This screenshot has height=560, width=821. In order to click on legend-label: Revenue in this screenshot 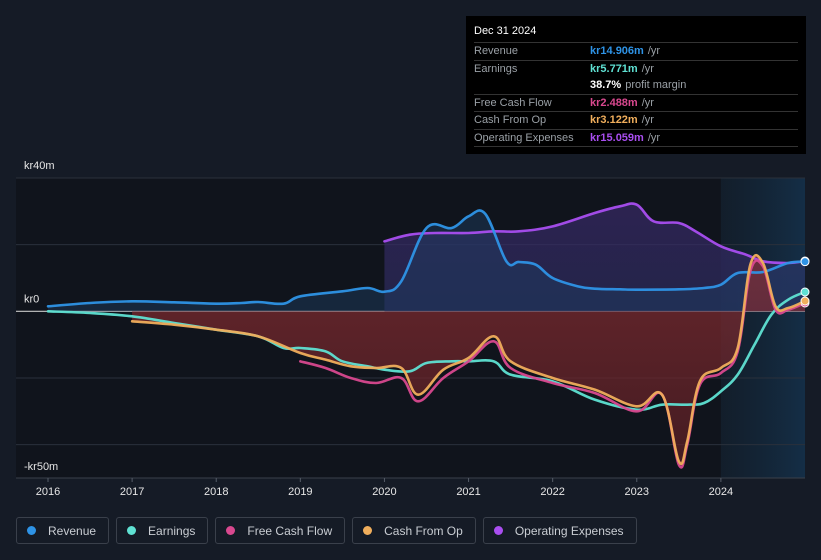, I will do `click(72, 530)`.